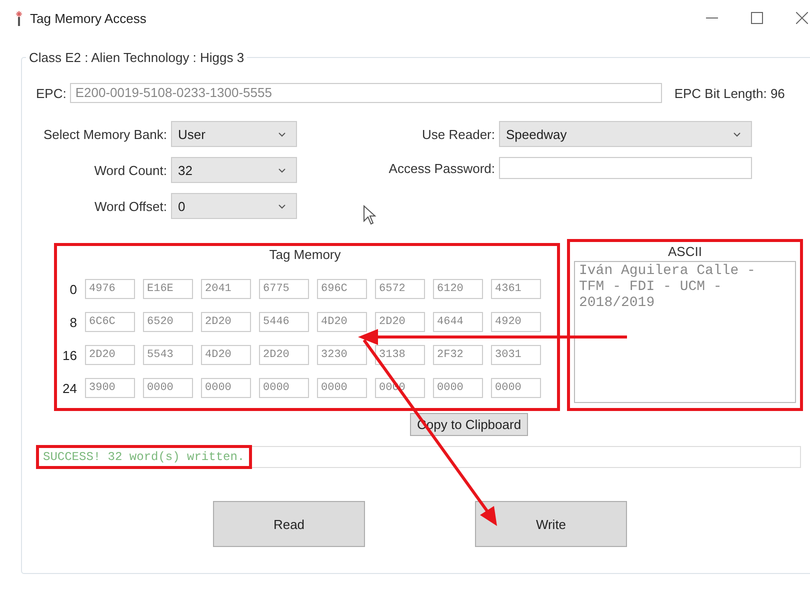 Image resolution: width=810 pixels, height=601 pixels. What do you see at coordinates (342, 355) in the screenshot?
I see `memory-word-field: 3230` at bounding box center [342, 355].